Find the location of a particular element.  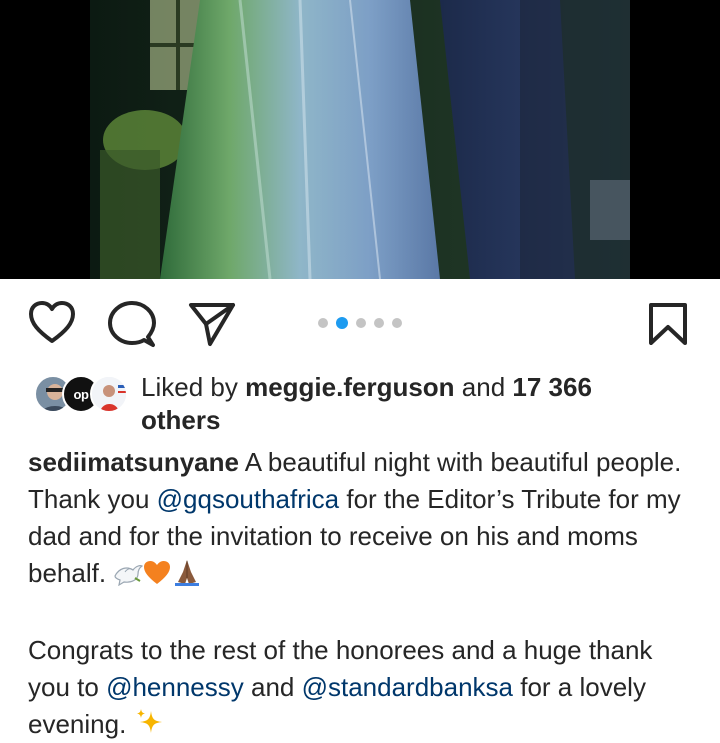

bookmark-icon is located at coordinates (668, 324).